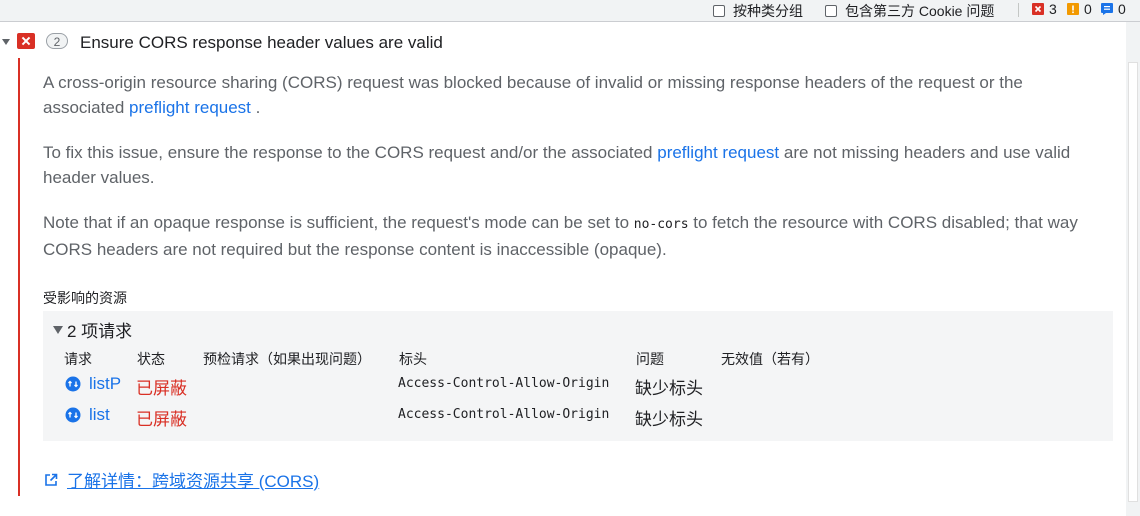 This screenshot has width=1140, height=516. Describe the element at coordinates (650, 359) in the screenshot. I see `column-header-problem: 问题` at that location.